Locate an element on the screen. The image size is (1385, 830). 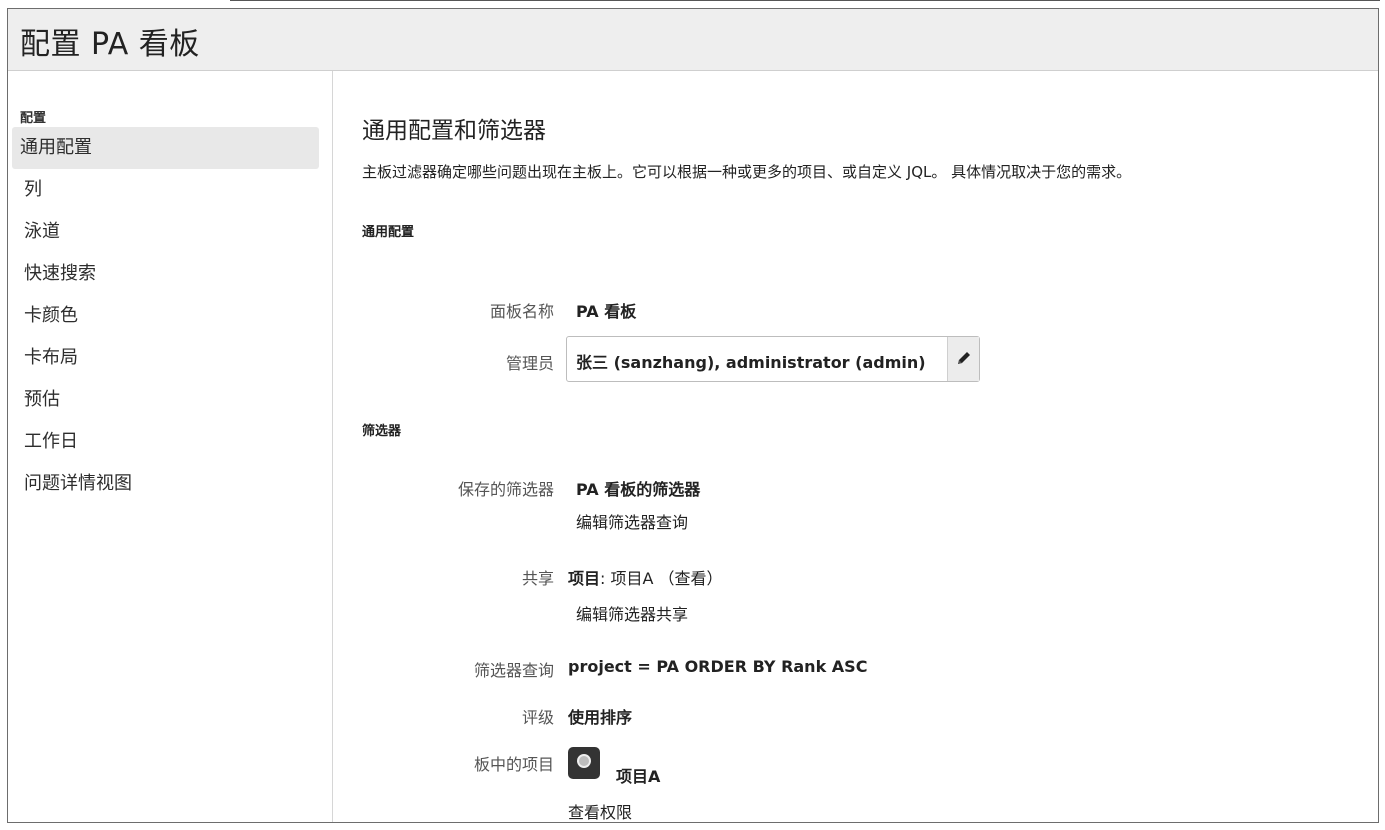
page-header: 配置 PA 看板 is located at coordinates (693, 40).